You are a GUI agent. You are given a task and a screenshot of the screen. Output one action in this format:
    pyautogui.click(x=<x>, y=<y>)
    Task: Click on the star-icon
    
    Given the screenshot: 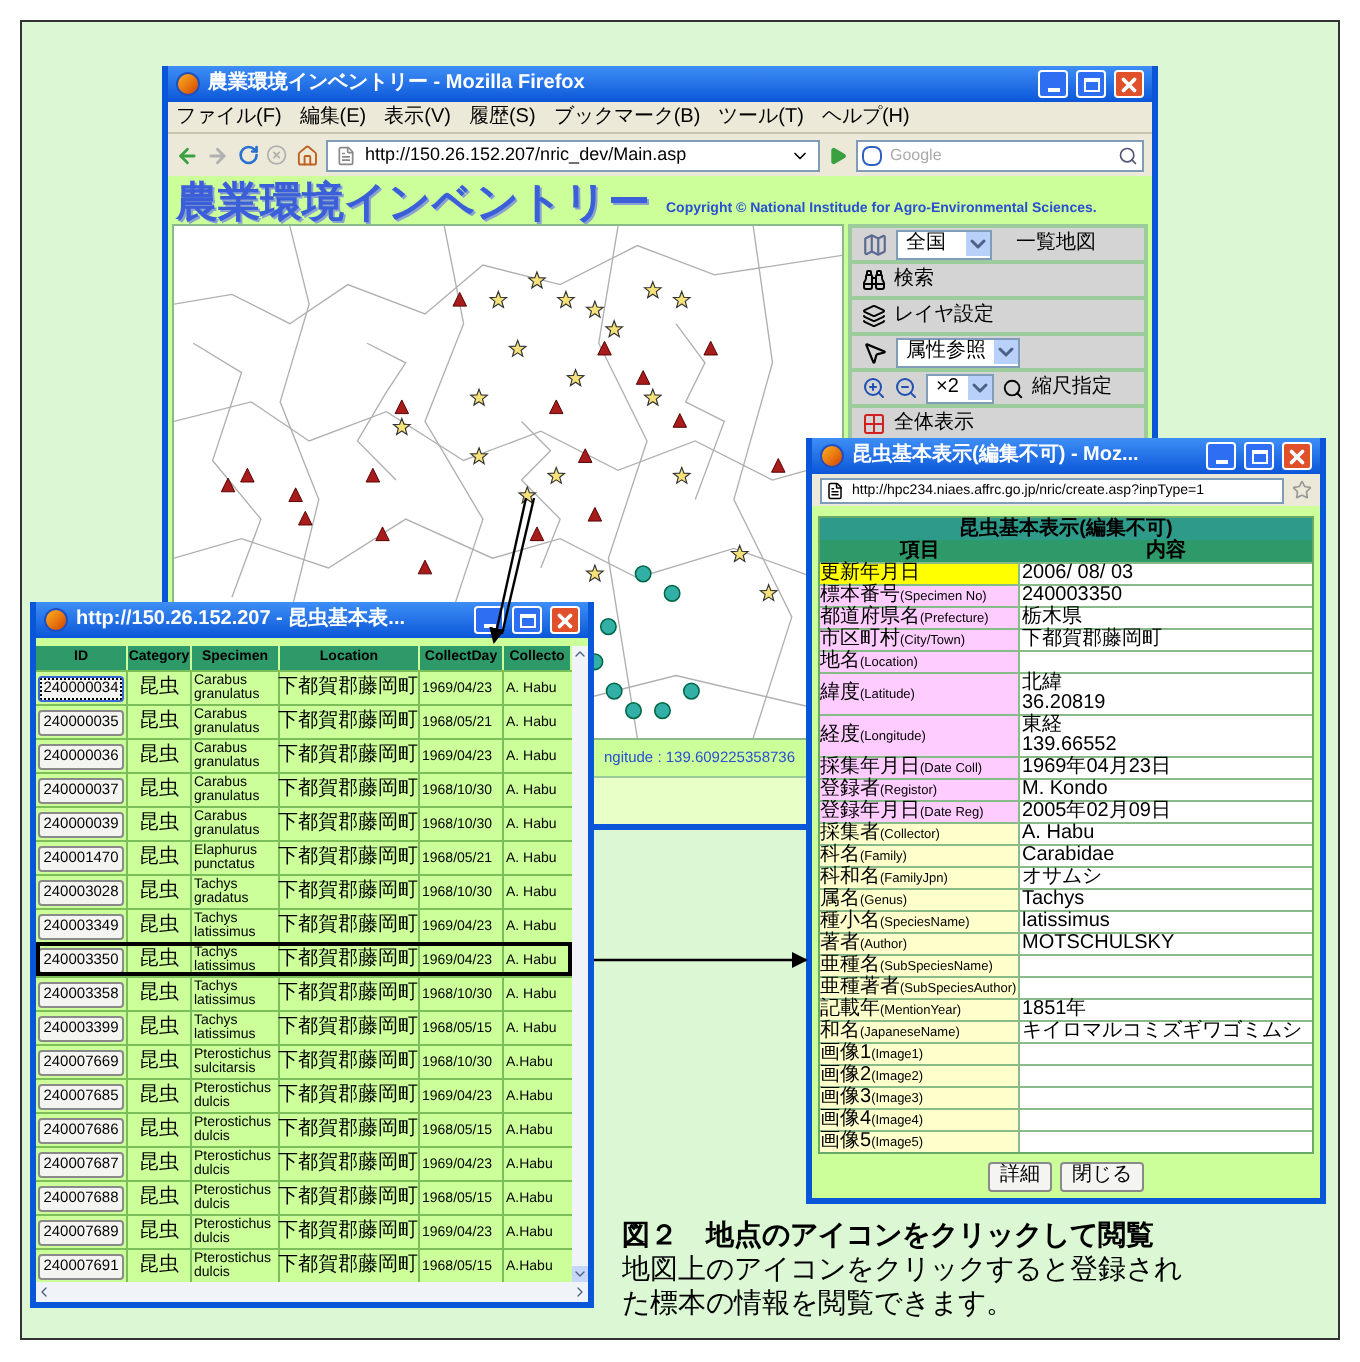 What is the action you would take?
    pyautogui.click(x=1302, y=490)
    